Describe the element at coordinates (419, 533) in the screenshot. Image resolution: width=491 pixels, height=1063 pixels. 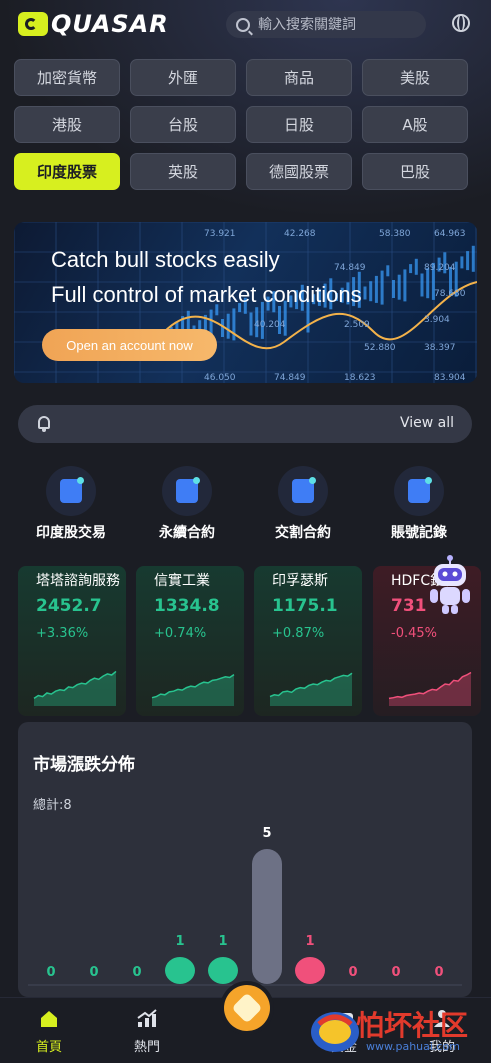
I see `quick-action-label: 賬號記錄` at that location.